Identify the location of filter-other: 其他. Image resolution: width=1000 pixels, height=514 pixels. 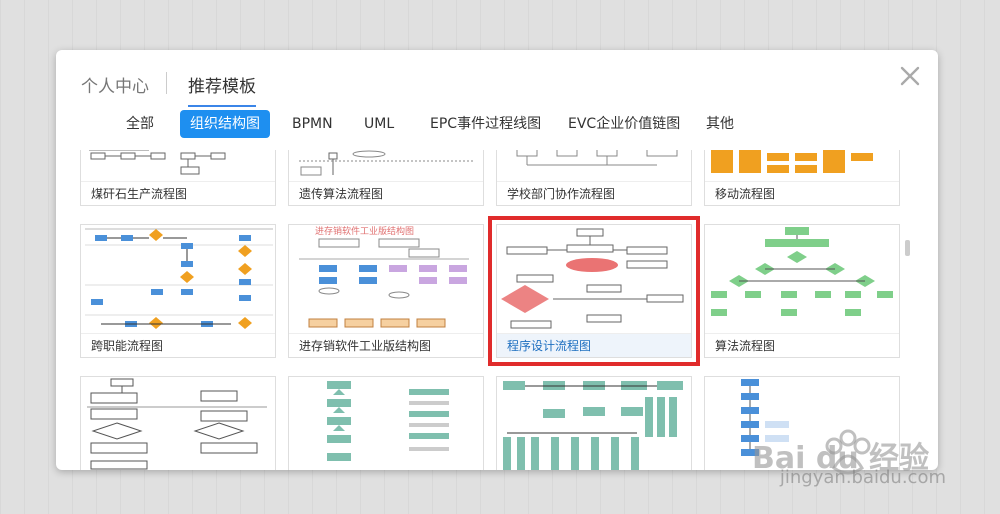
(720, 124).